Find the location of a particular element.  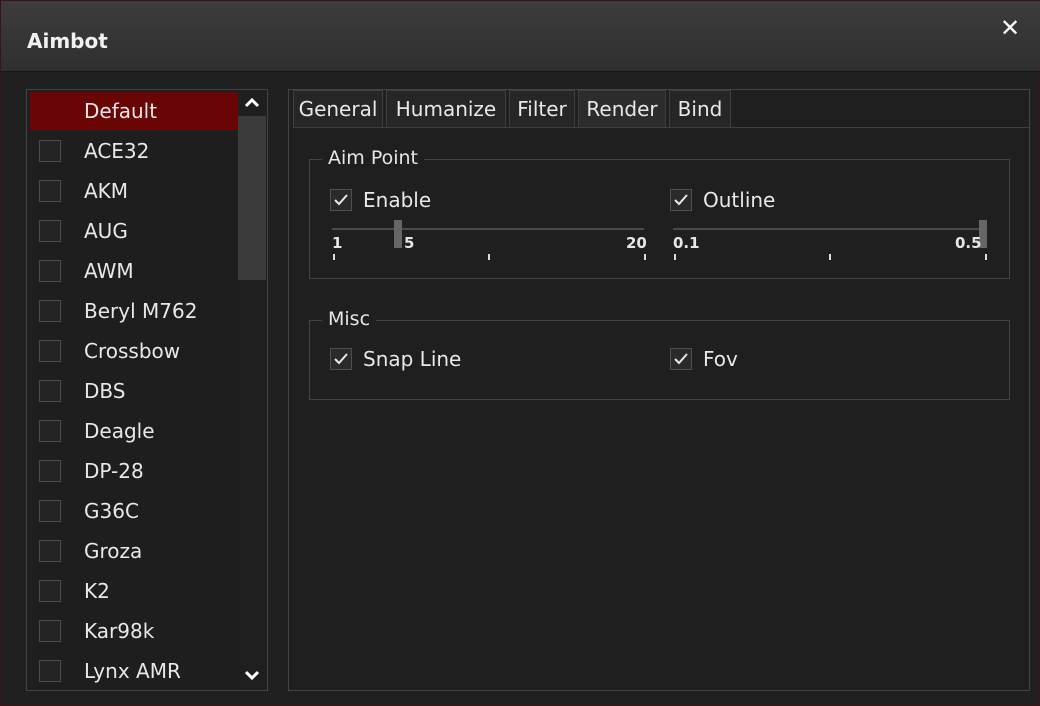

weapon-list-item: AUG is located at coordinates (134, 231).